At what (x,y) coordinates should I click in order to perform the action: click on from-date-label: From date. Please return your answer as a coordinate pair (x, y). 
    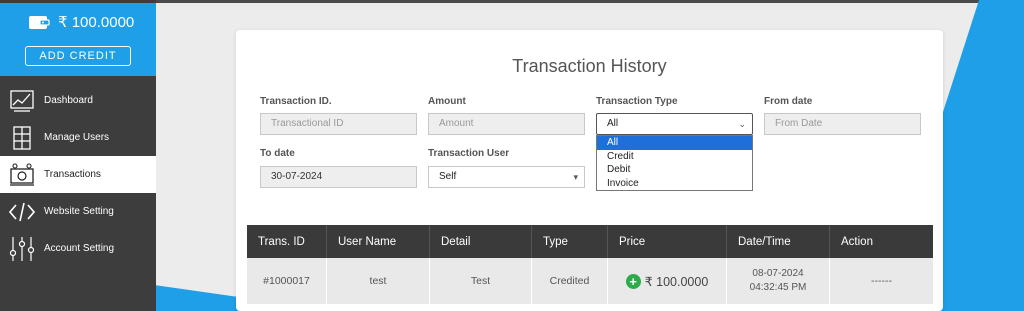
    Looking at the image, I should click on (788, 101).